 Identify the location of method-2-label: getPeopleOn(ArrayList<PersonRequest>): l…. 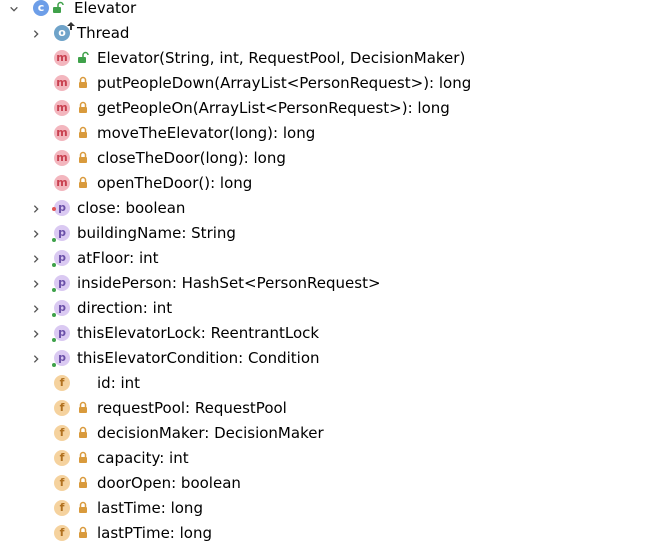
(273, 108).